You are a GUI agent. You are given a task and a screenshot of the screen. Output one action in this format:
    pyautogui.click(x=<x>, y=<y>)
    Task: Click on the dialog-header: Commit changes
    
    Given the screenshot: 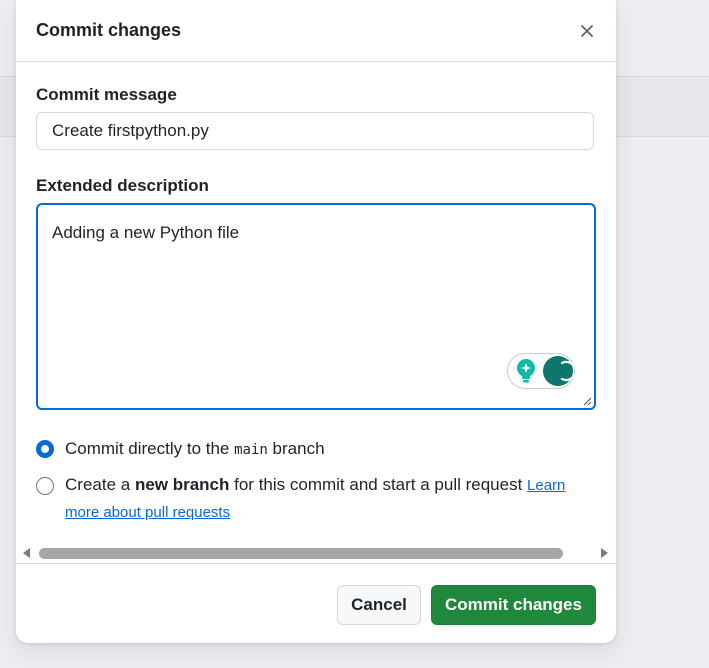 What is the action you would take?
    pyautogui.click(x=316, y=31)
    